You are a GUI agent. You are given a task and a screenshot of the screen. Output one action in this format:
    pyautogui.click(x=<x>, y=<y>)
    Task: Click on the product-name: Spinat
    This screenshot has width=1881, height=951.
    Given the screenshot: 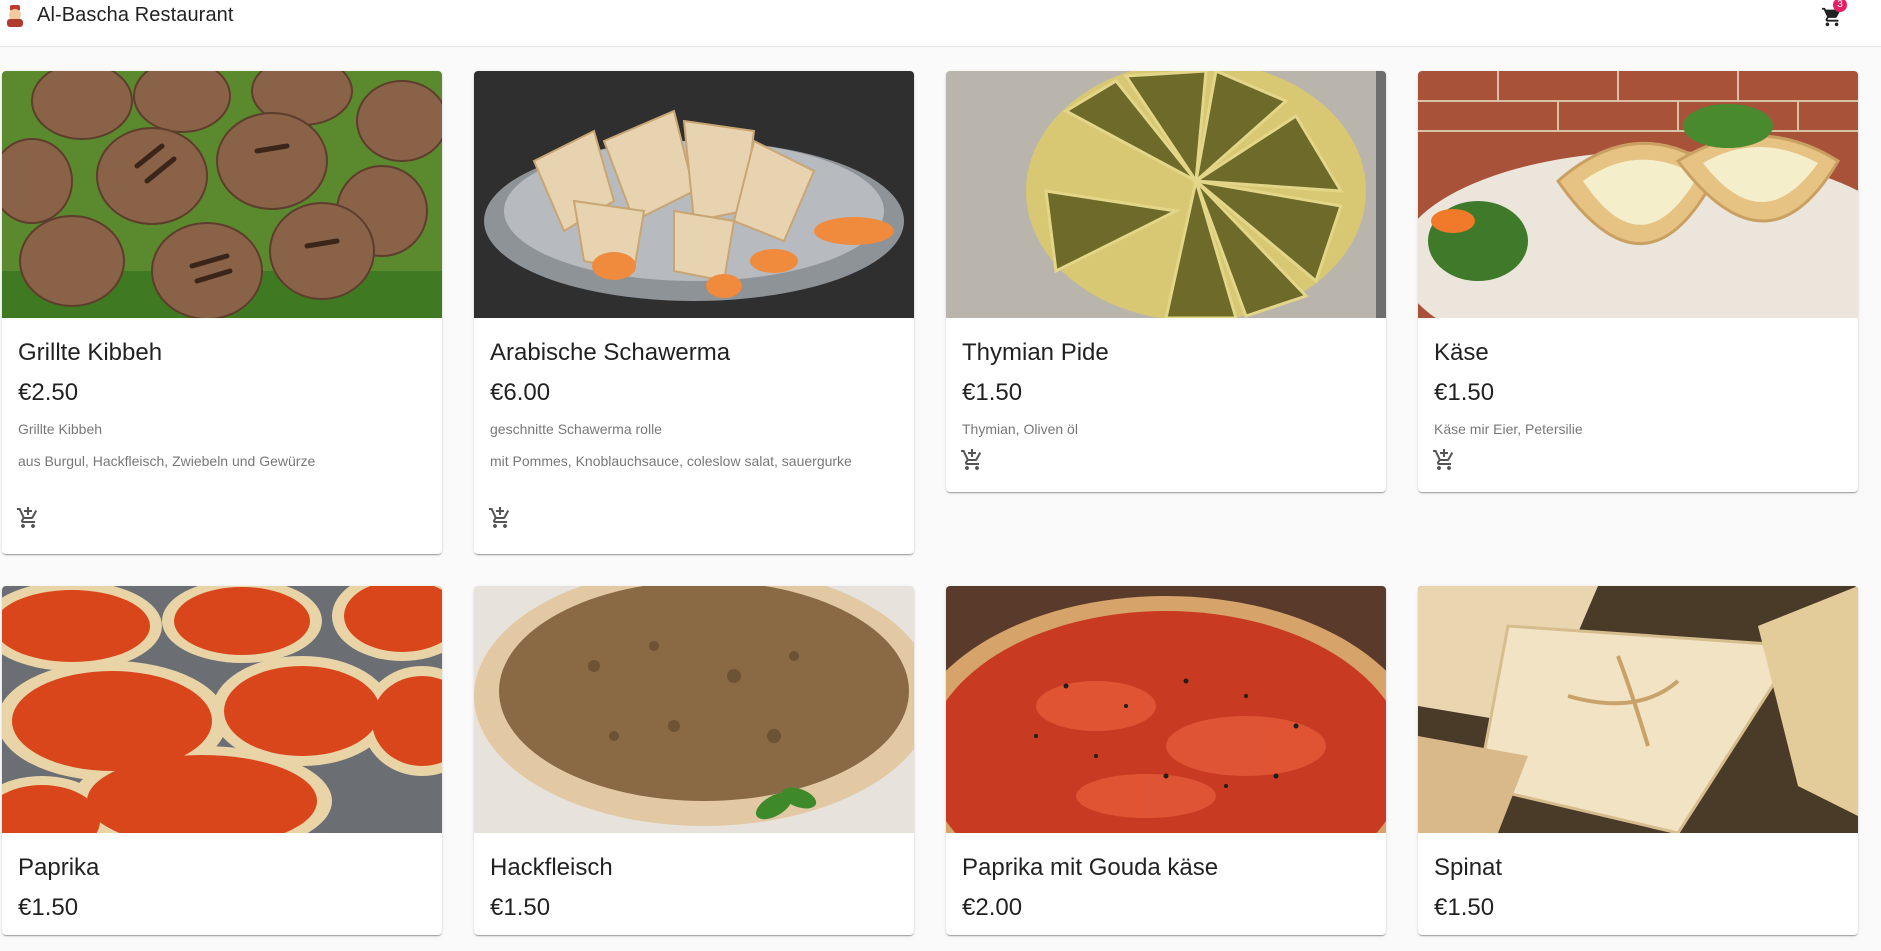 What is the action you would take?
    pyautogui.click(x=1468, y=867)
    